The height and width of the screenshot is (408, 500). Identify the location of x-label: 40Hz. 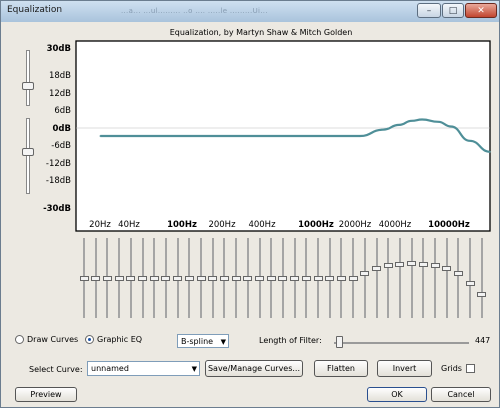
(129, 225).